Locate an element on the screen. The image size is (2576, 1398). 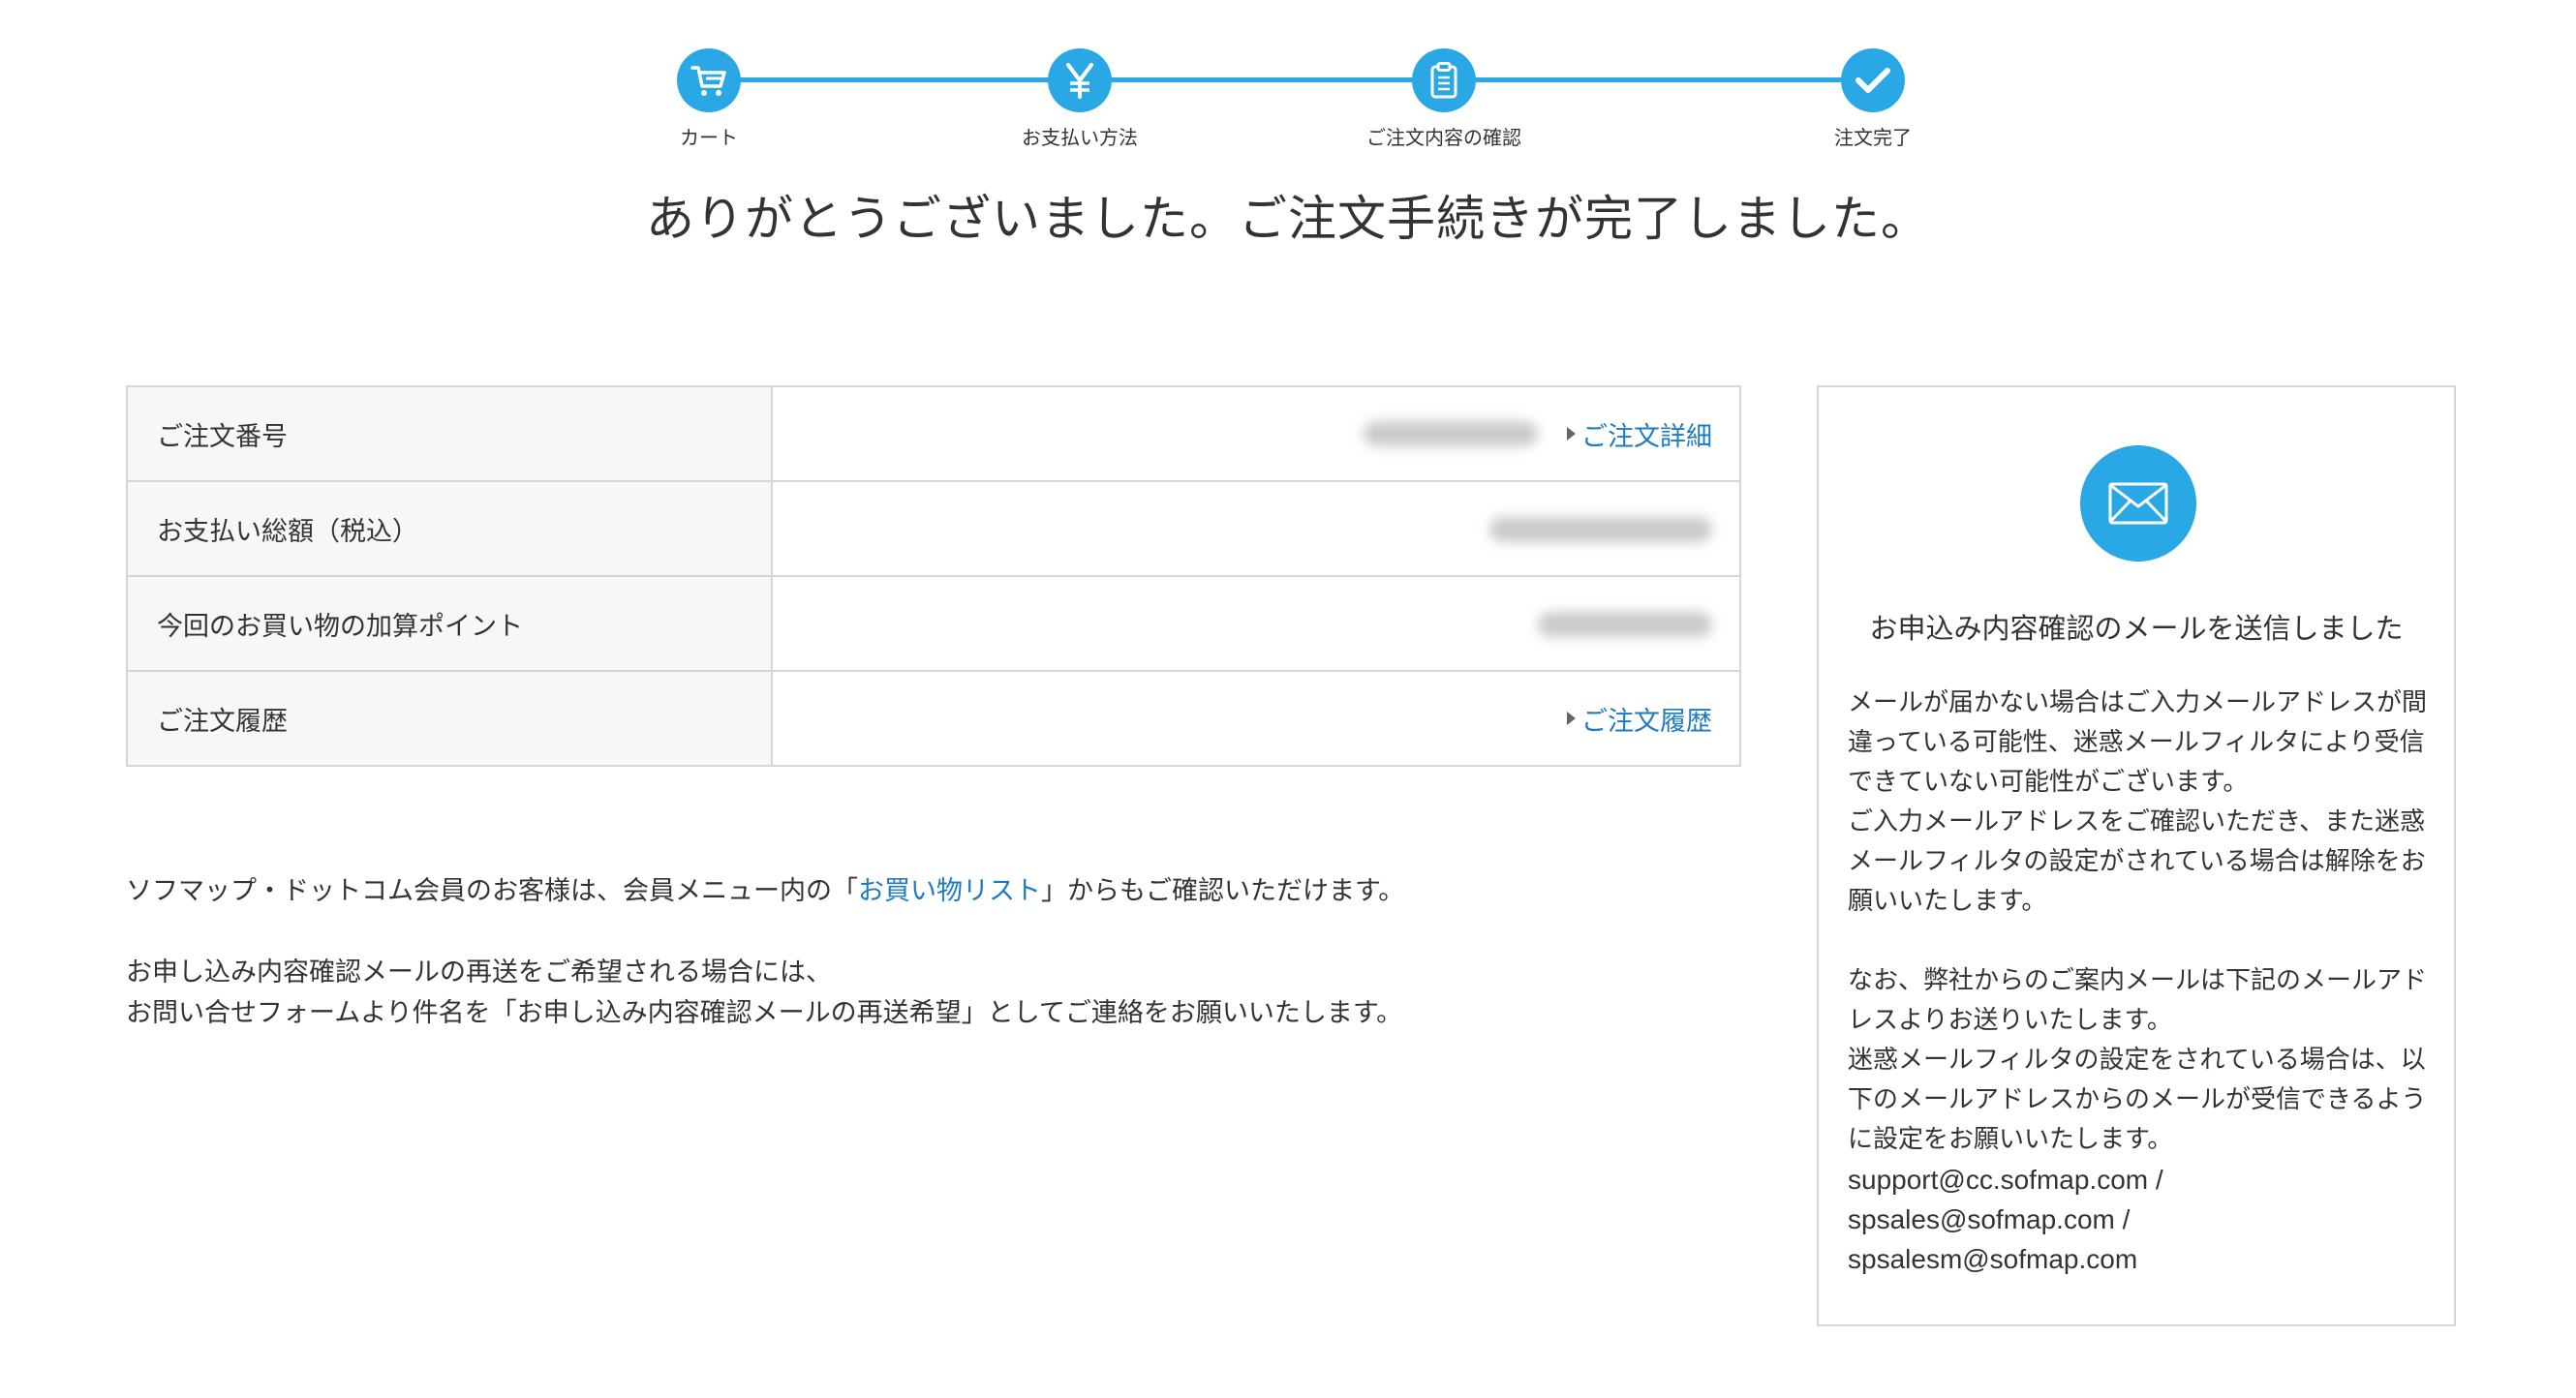
order-history-link: ご注文履歴 is located at coordinates (1646, 722).